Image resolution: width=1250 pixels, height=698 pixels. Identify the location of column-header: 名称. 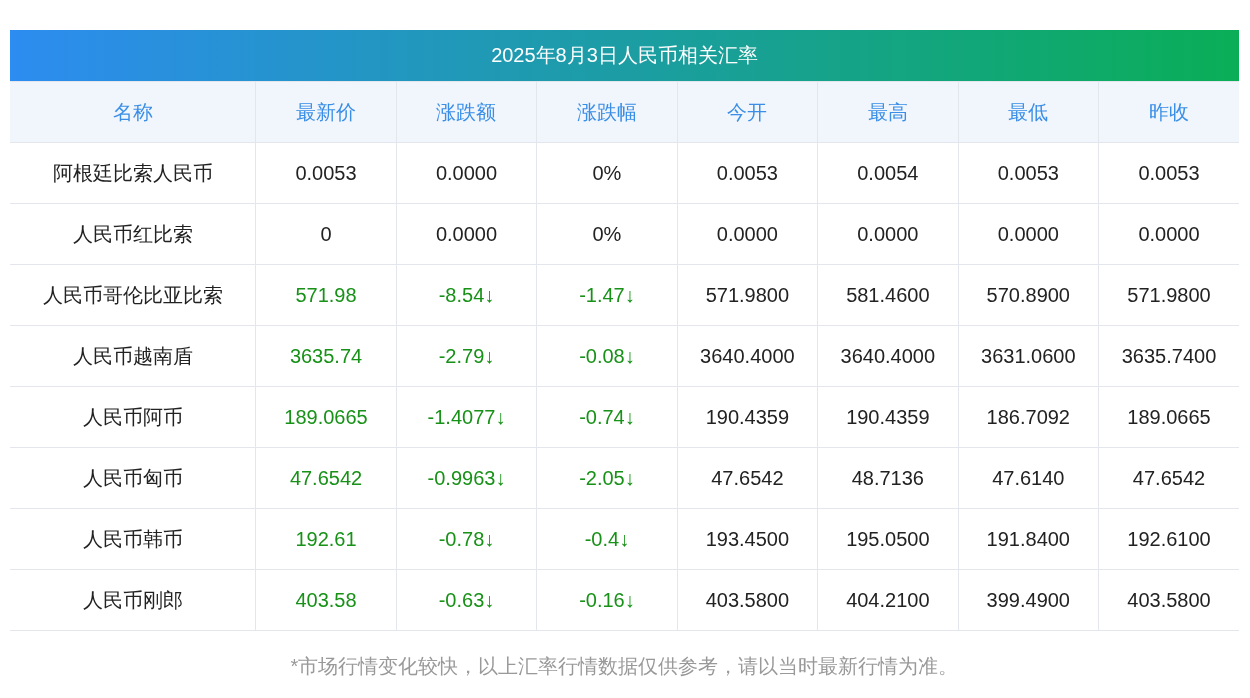
(133, 112).